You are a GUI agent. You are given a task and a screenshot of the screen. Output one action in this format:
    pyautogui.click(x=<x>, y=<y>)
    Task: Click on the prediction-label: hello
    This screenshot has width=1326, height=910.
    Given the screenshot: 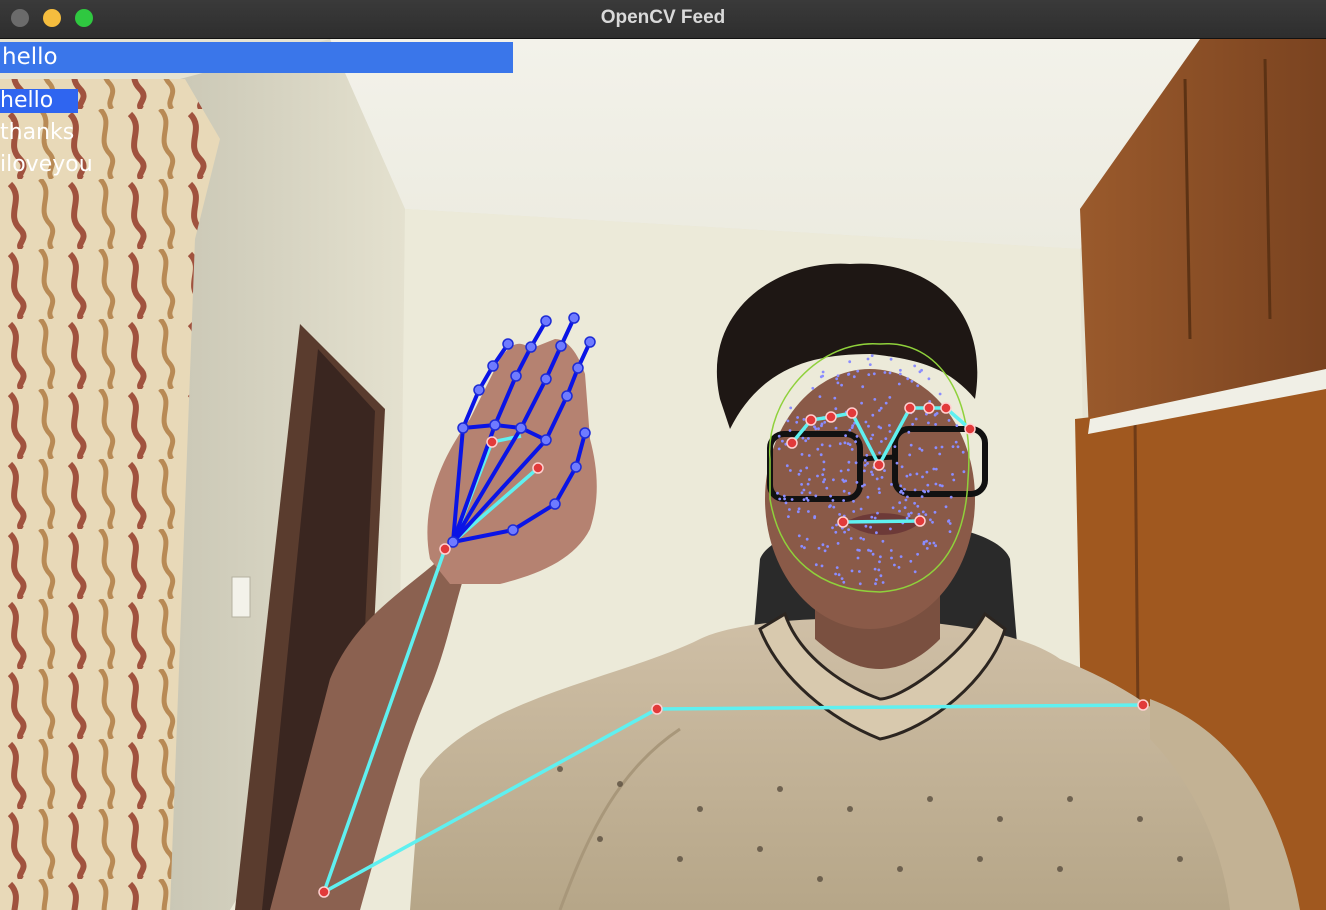 What is the action you would take?
    pyautogui.click(x=30, y=57)
    